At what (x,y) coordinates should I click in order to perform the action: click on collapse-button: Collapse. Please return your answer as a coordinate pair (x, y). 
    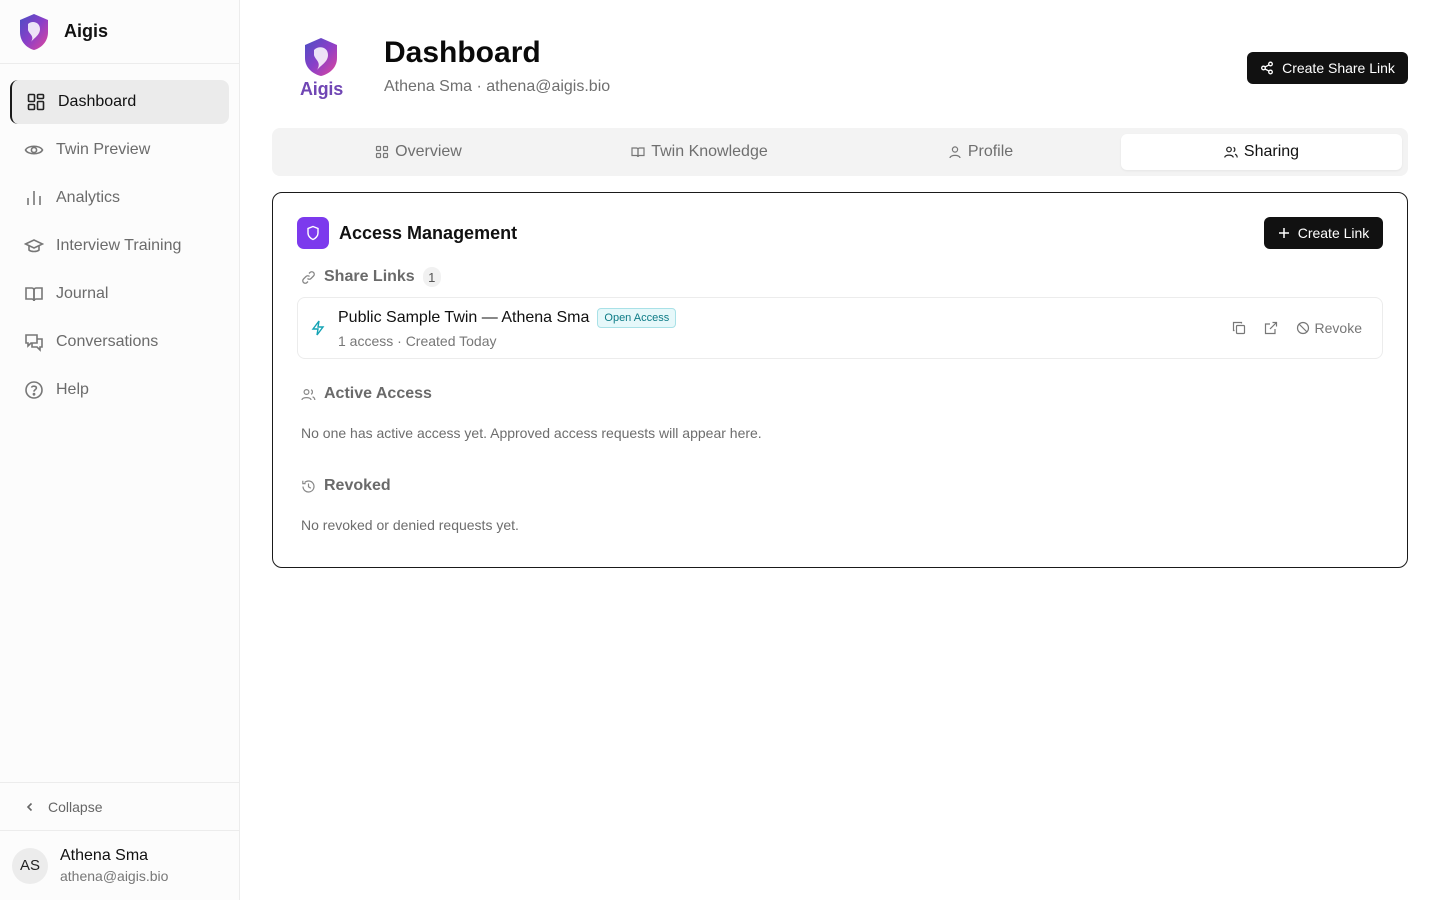
    Looking at the image, I should click on (119, 806).